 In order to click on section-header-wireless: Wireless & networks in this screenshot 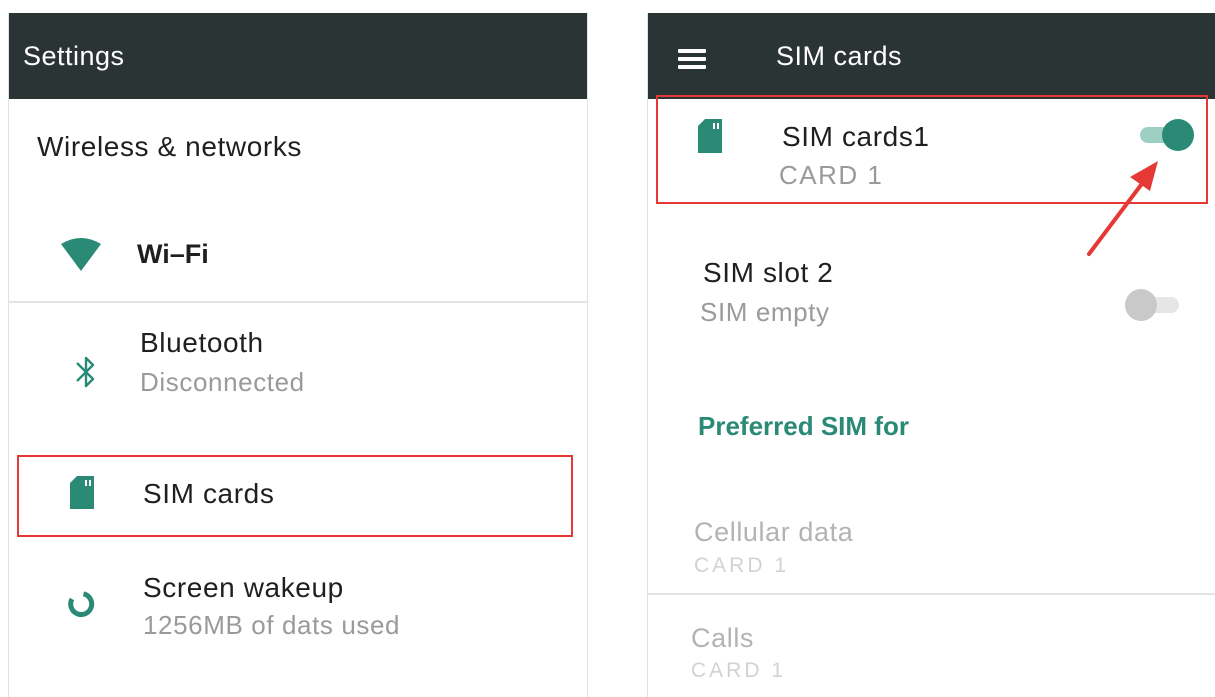, I will do `click(170, 146)`.